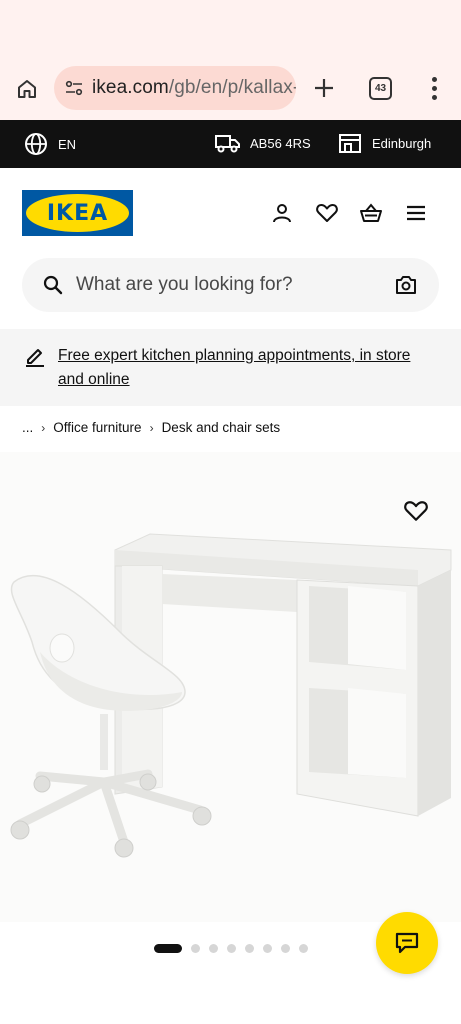 This screenshot has height=1024, width=461. I want to click on chat-bubble-icon, so click(407, 943).